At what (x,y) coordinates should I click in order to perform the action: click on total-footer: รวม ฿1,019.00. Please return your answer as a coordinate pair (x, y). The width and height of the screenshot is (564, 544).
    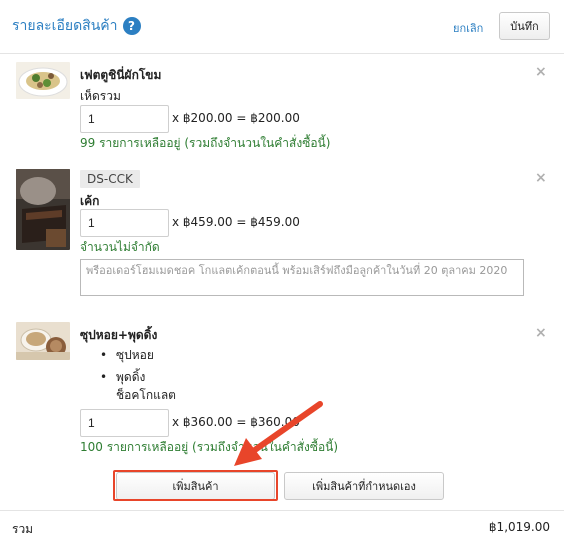
    Looking at the image, I should click on (282, 527).